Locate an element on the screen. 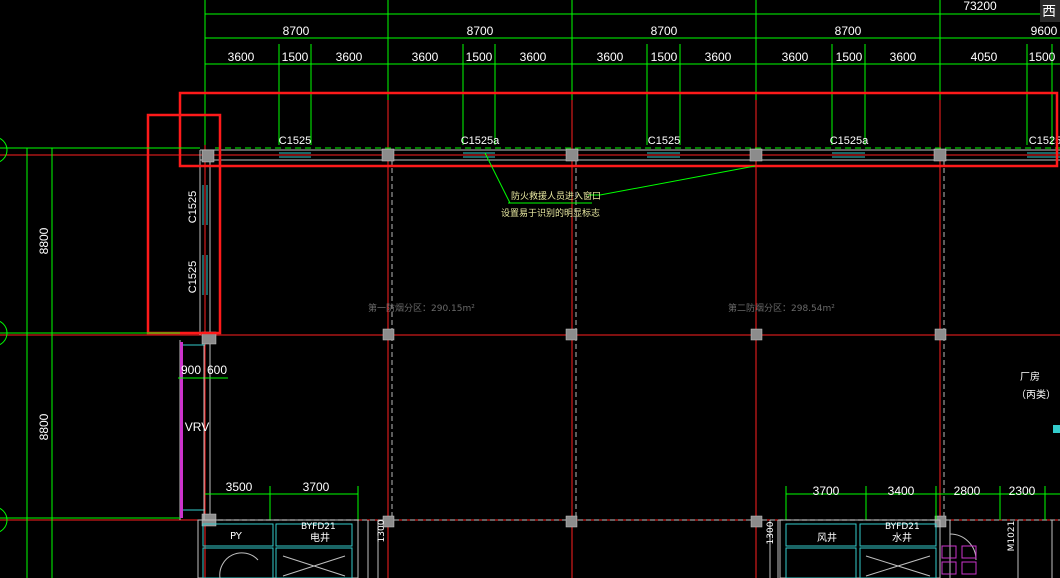 The height and width of the screenshot is (578, 1060). dim-bottom-right-4: 2300 is located at coordinates (1022, 491).